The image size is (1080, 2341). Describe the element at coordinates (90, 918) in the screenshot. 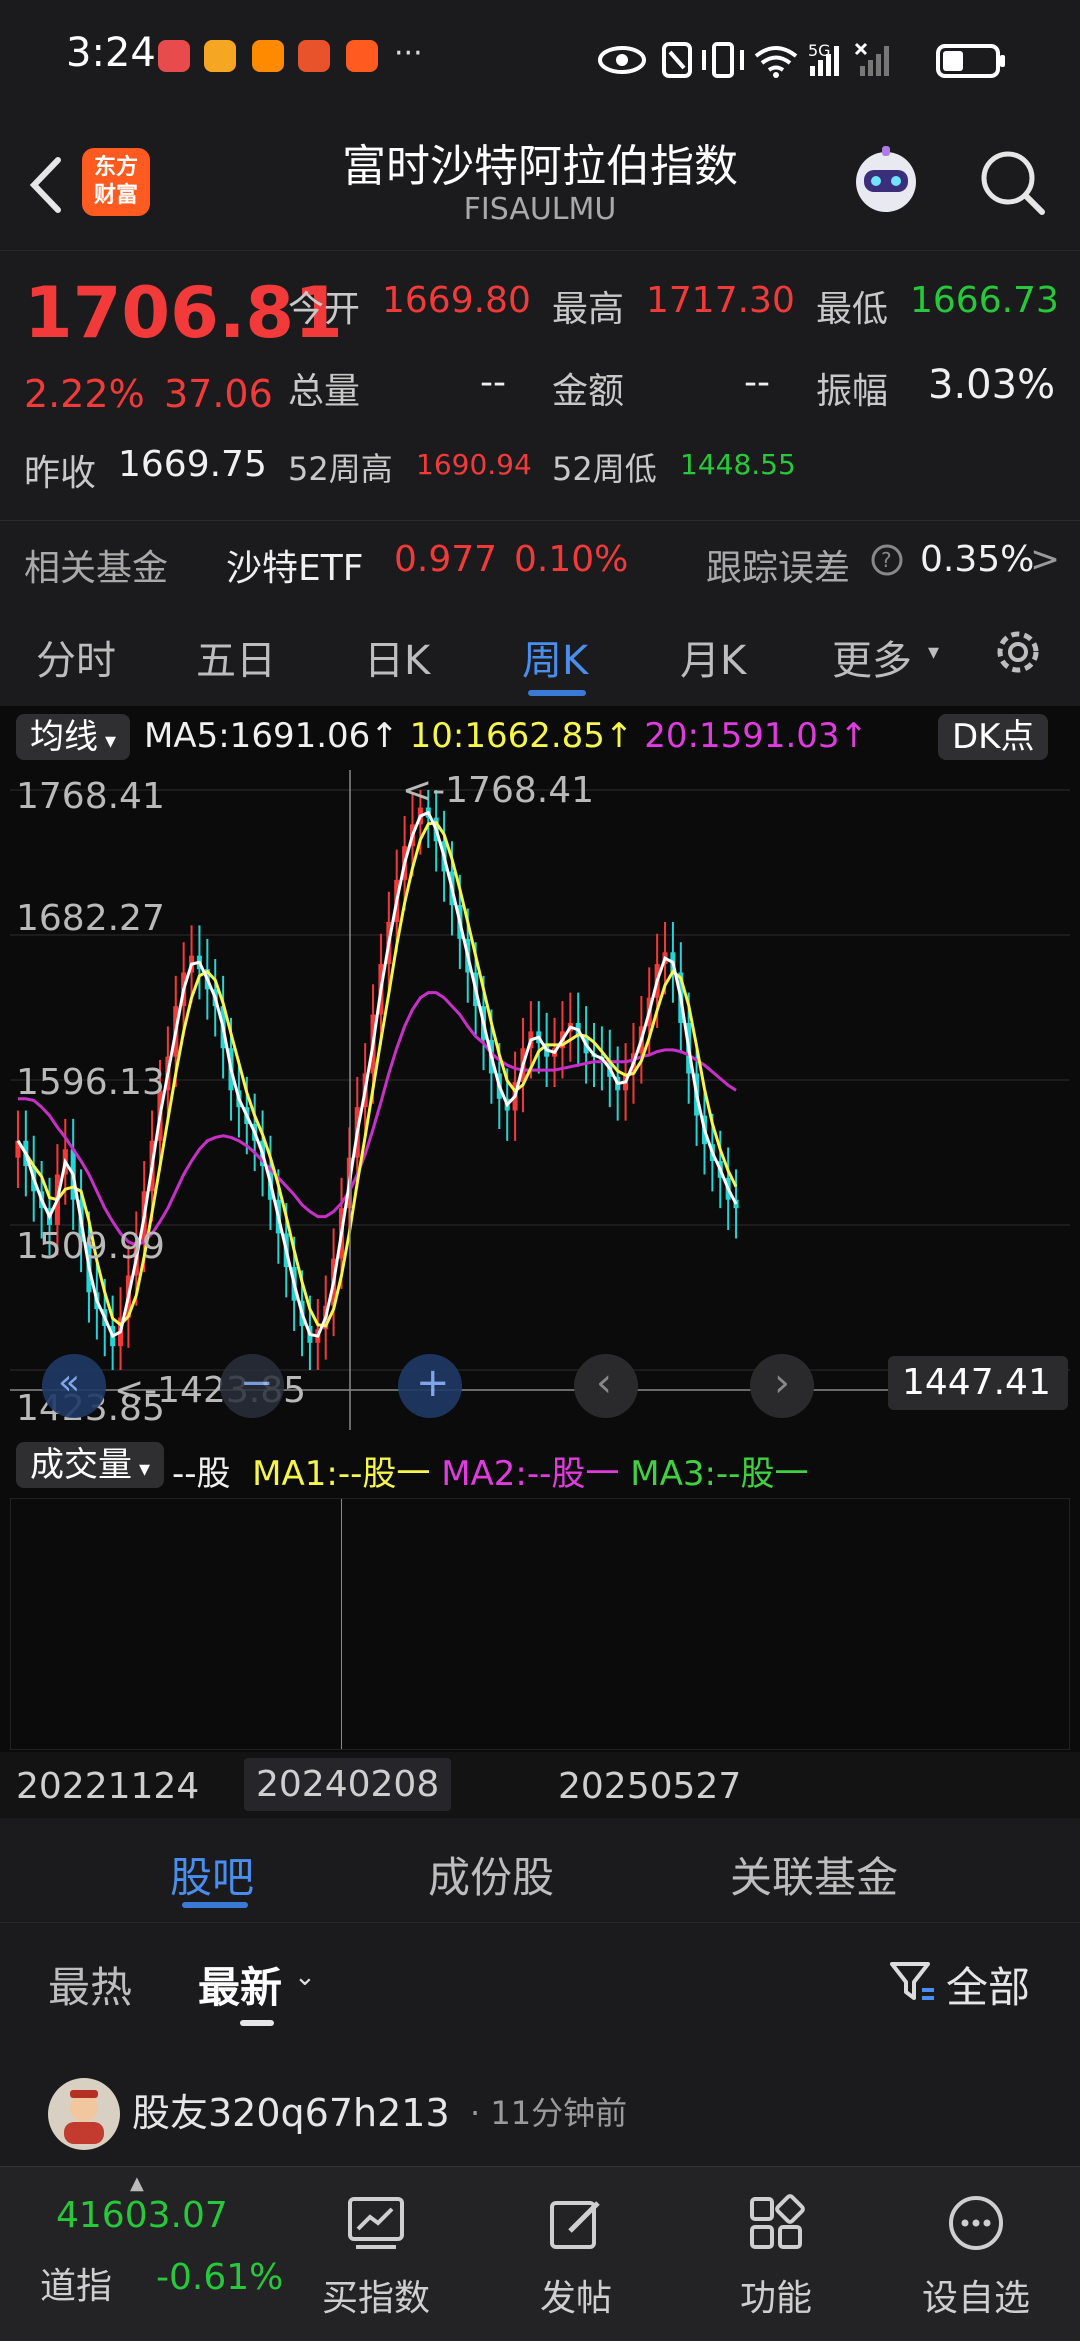

I see `y-axis-label-2: 1682.27` at that location.